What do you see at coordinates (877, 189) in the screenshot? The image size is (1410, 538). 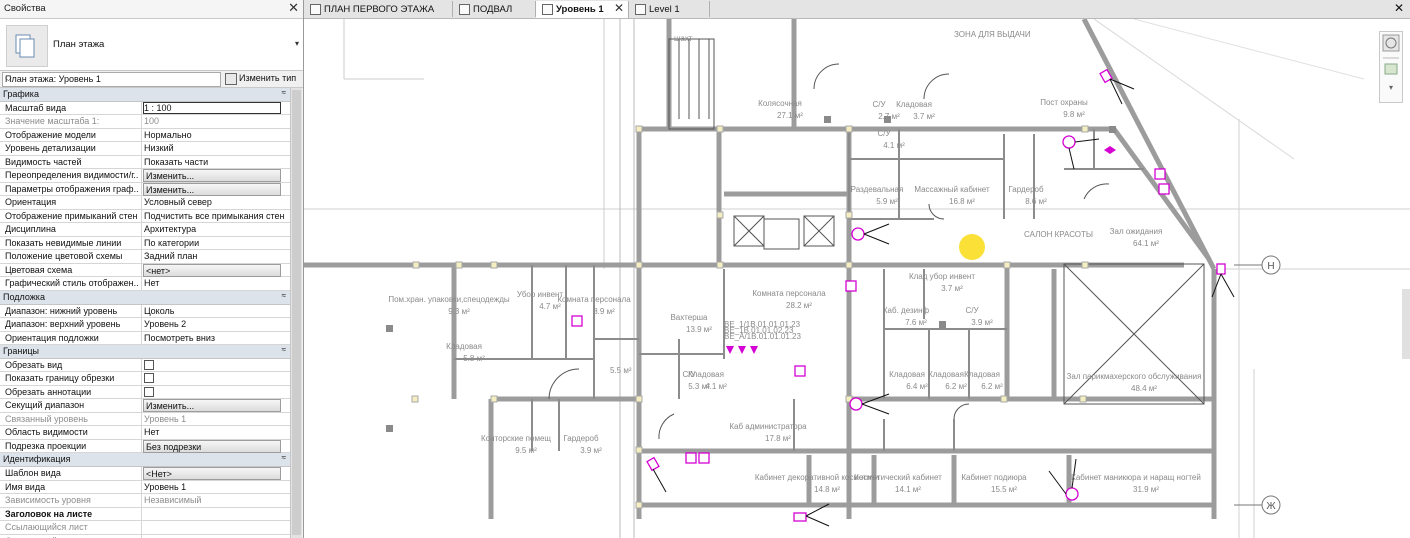 I see `room-name: Раздевальная` at bounding box center [877, 189].